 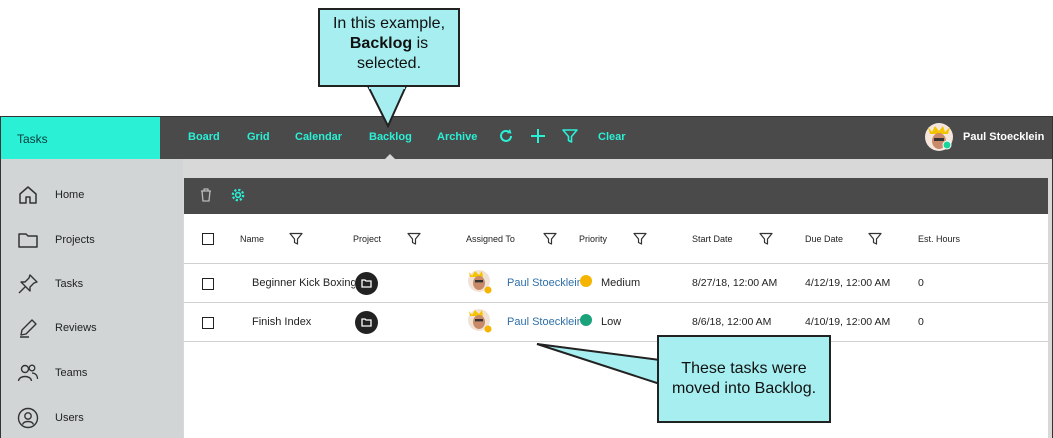 What do you see at coordinates (744, 379) in the screenshot?
I see `callout-tasks-moved: These tasks were moved into Backlog.` at bounding box center [744, 379].